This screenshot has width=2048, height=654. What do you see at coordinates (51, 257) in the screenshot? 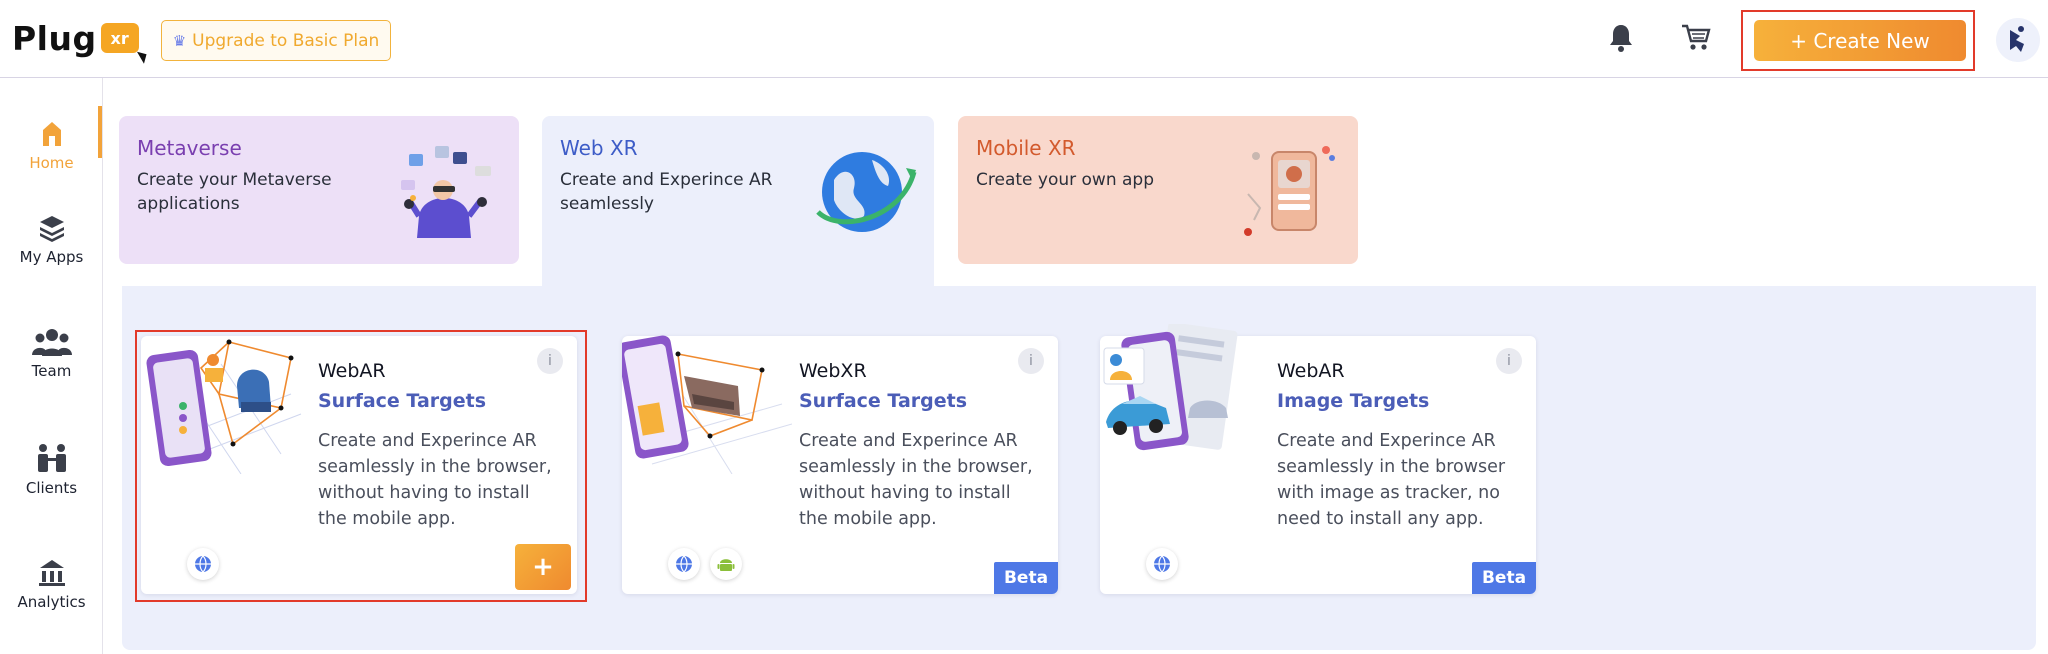
I see `sidebar-item-label: My Apps` at bounding box center [51, 257].